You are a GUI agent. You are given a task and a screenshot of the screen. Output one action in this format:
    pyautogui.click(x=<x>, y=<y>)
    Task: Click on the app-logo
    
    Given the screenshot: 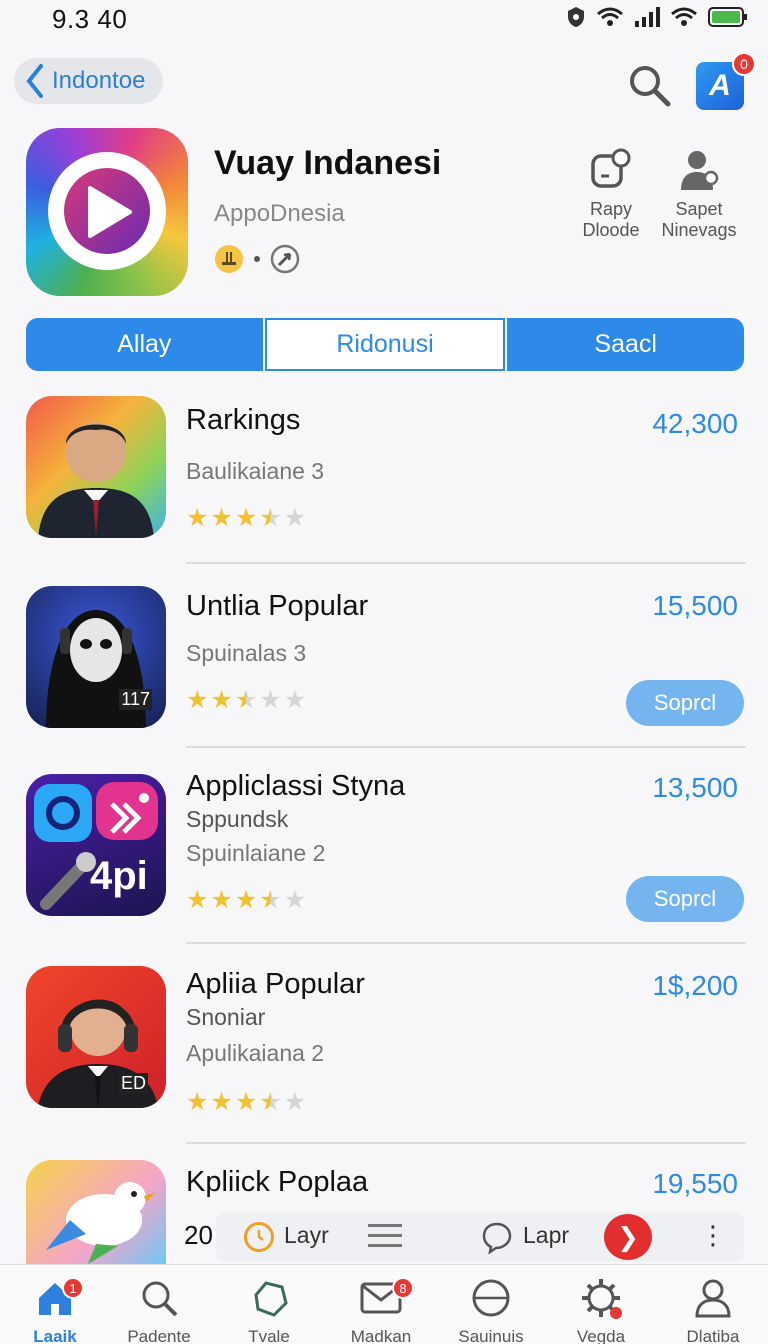 What is the action you would take?
    pyautogui.click(x=107, y=212)
    